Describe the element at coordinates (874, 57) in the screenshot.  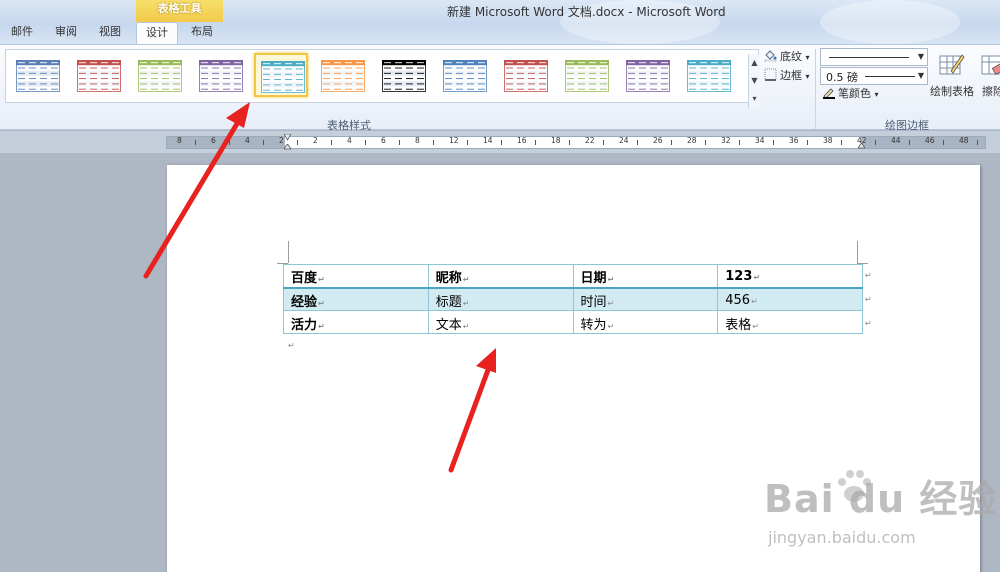
I see `line-style-select: ▼` at that location.